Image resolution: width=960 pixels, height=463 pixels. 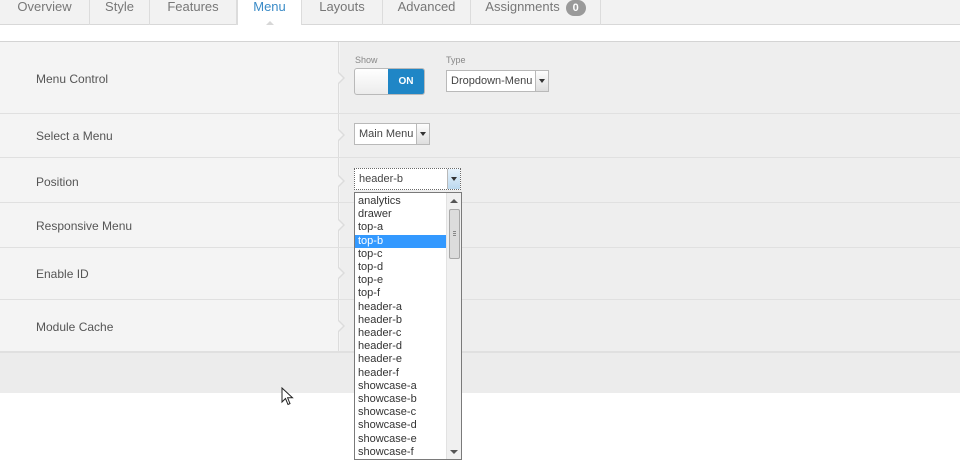 What do you see at coordinates (366, 60) in the screenshot?
I see `show-label: Show` at bounding box center [366, 60].